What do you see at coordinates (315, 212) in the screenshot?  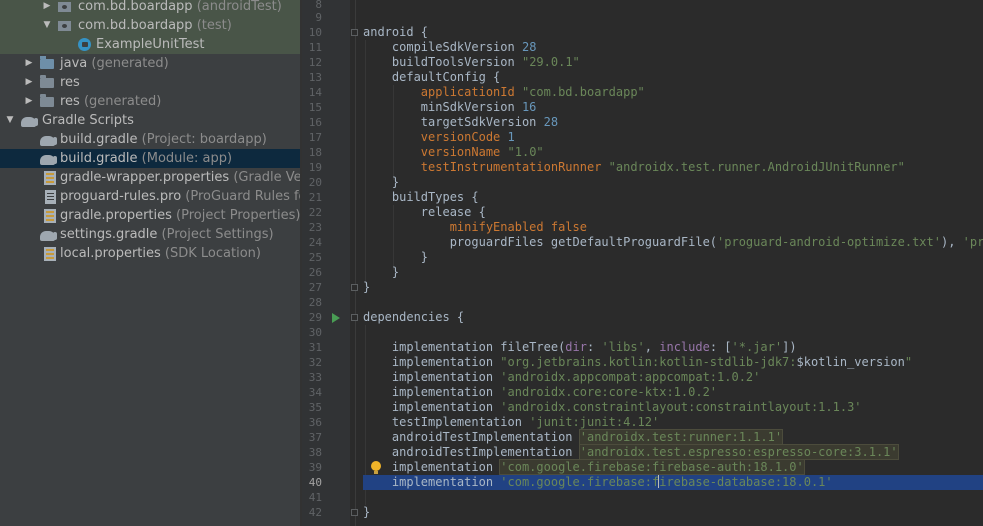 I see `line-number: 22` at bounding box center [315, 212].